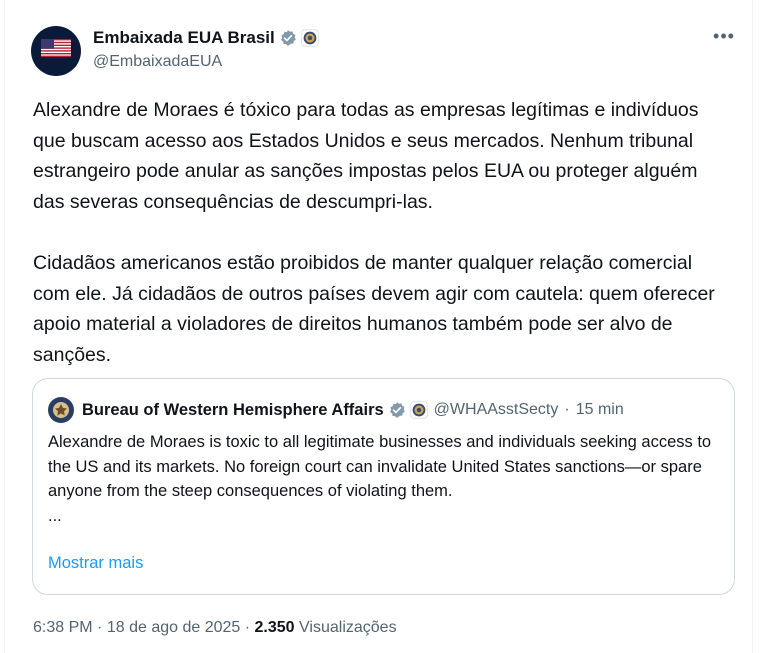 This screenshot has width=759, height=653. What do you see at coordinates (348, 627) in the screenshot?
I see `views-label: Visualizações` at bounding box center [348, 627].